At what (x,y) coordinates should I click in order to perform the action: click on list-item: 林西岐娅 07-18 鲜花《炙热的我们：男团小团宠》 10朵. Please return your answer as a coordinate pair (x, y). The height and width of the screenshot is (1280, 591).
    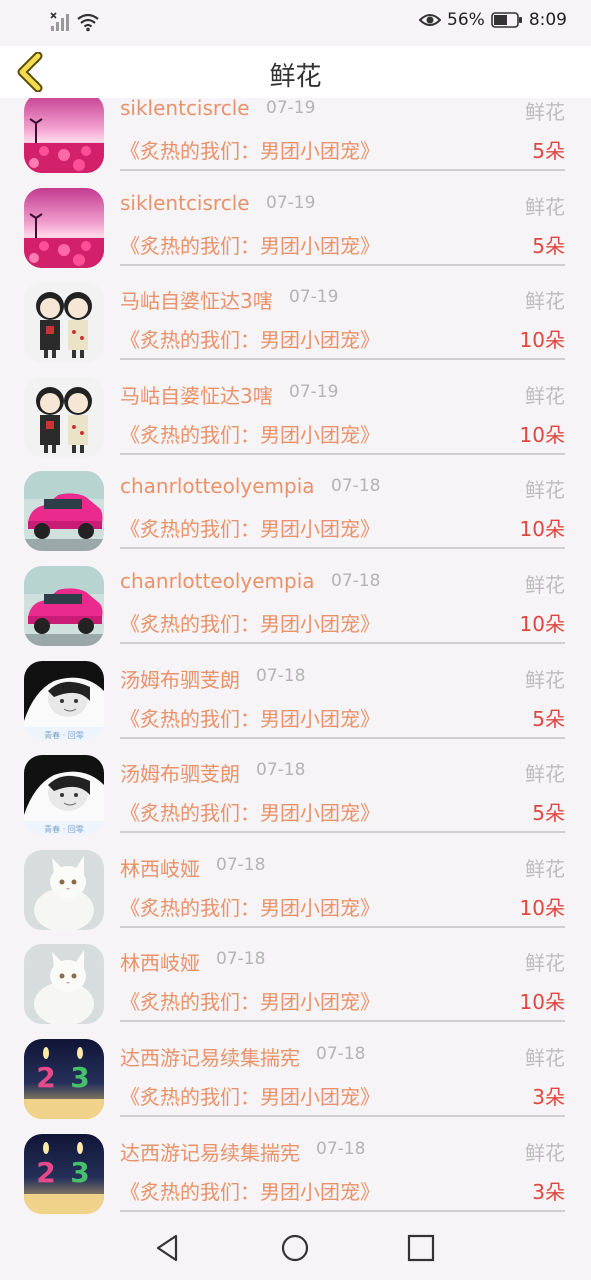
    Looking at the image, I should click on (295, 890).